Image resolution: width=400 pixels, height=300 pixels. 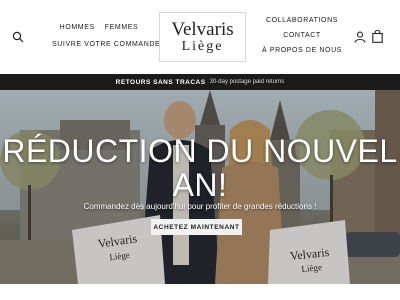 What do you see at coordinates (160, 82) in the screenshot?
I see `announcement-title: RETOURS SANS TRACAS` at bounding box center [160, 82].